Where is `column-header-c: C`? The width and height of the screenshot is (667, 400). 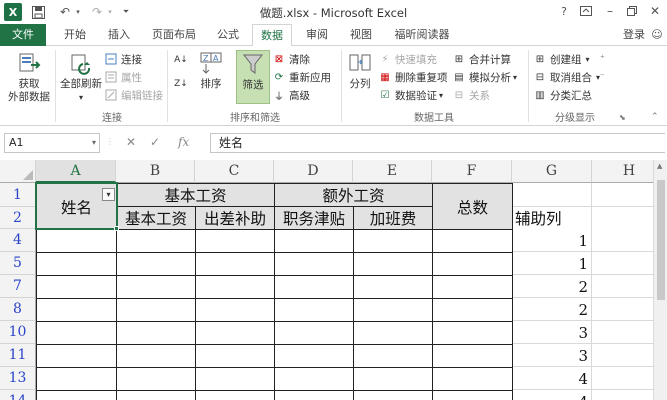
column-header-c: C is located at coordinates (234, 171).